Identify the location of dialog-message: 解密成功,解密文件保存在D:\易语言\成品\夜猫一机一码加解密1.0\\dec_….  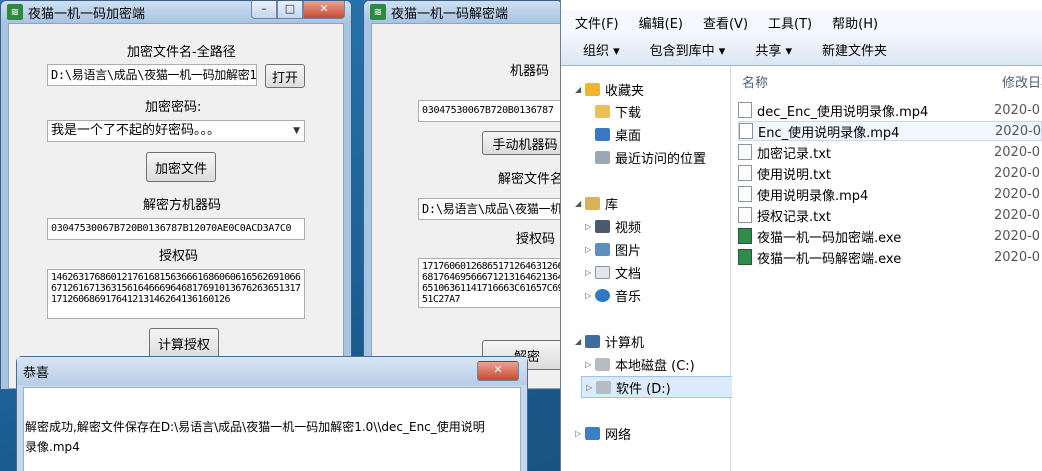
(255, 437).